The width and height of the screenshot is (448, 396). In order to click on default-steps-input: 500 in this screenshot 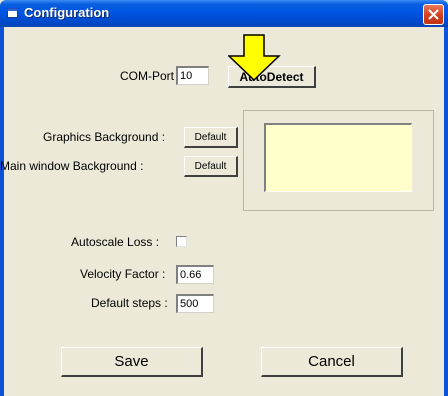, I will do `click(195, 303)`.